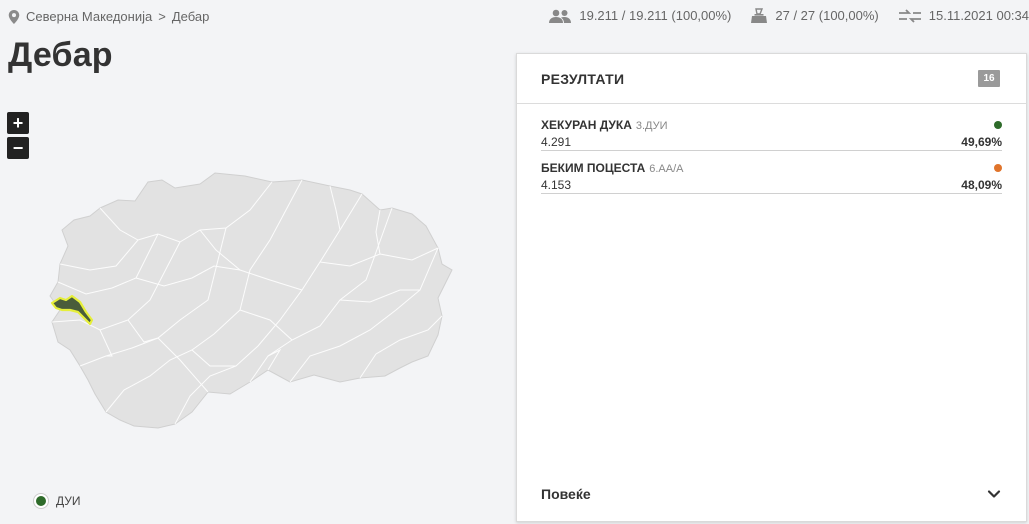 This screenshot has height=524, width=1029. Describe the element at coordinates (666, 169) in the screenshot. I see `candidate-party: 6.АА/А` at that location.